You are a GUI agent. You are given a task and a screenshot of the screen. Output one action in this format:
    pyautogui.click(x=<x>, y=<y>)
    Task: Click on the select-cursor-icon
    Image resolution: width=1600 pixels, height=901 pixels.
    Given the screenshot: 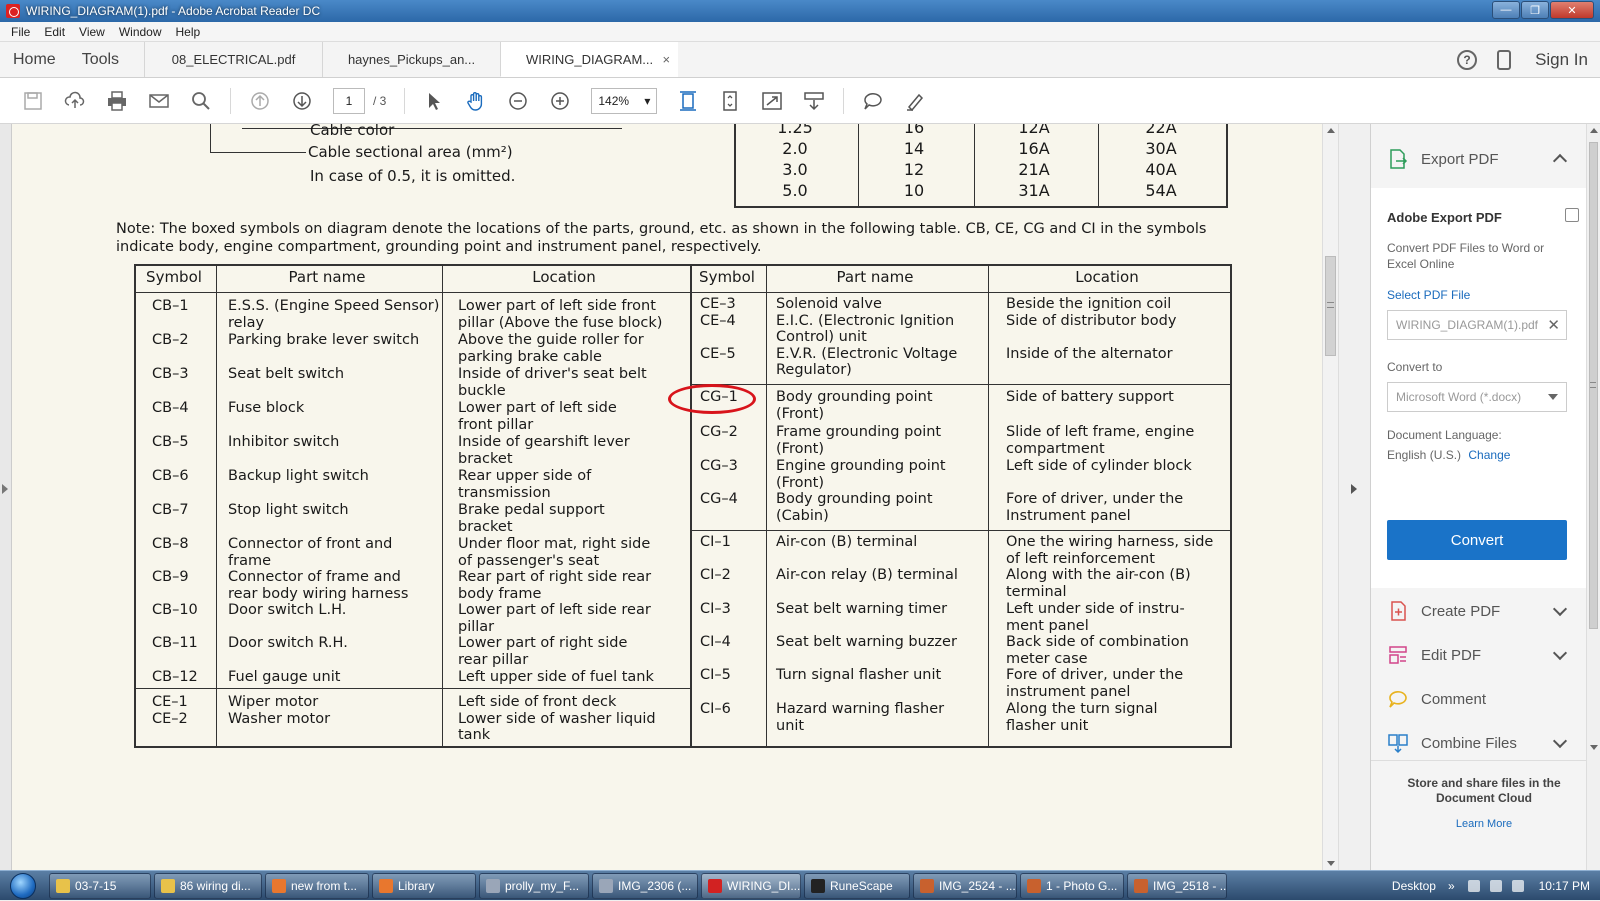 What is the action you would take?
    pyautogui.click(x=434, y=101)
    